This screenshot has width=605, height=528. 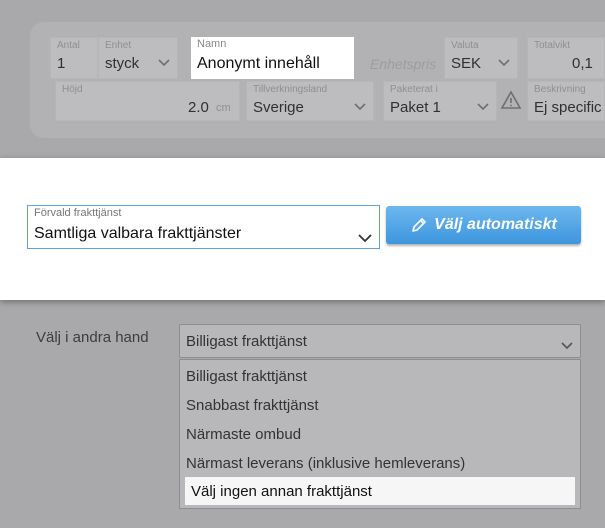 What do you see at coordinates (415, 107) in the screenshot?
I see `packaged-in-value: Paket 1` at bounding box center [415, 107].